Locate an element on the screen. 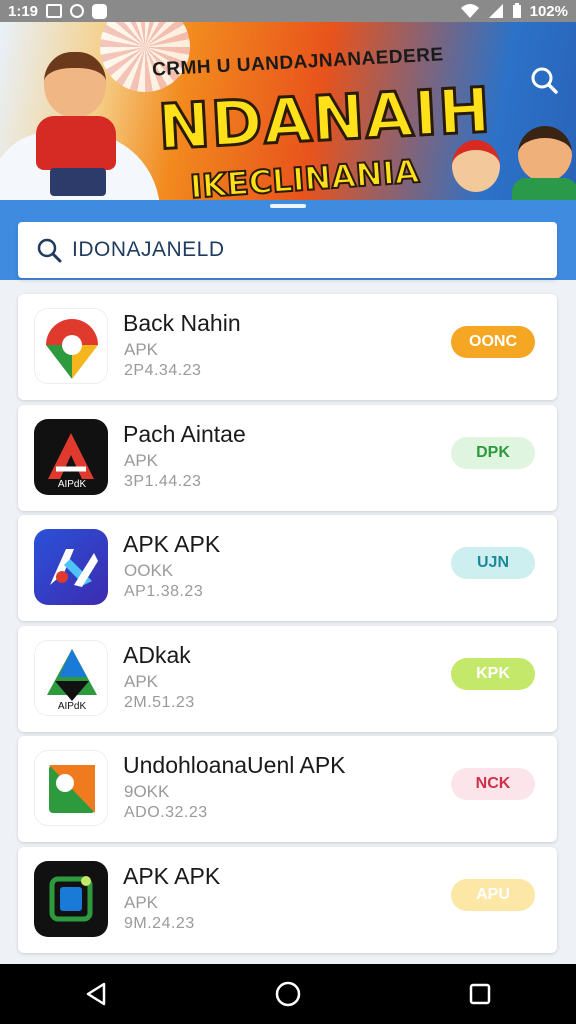 The width and height of the screenshot is (576, 1024). download-button: UJN is located at coordinates (493, 563).